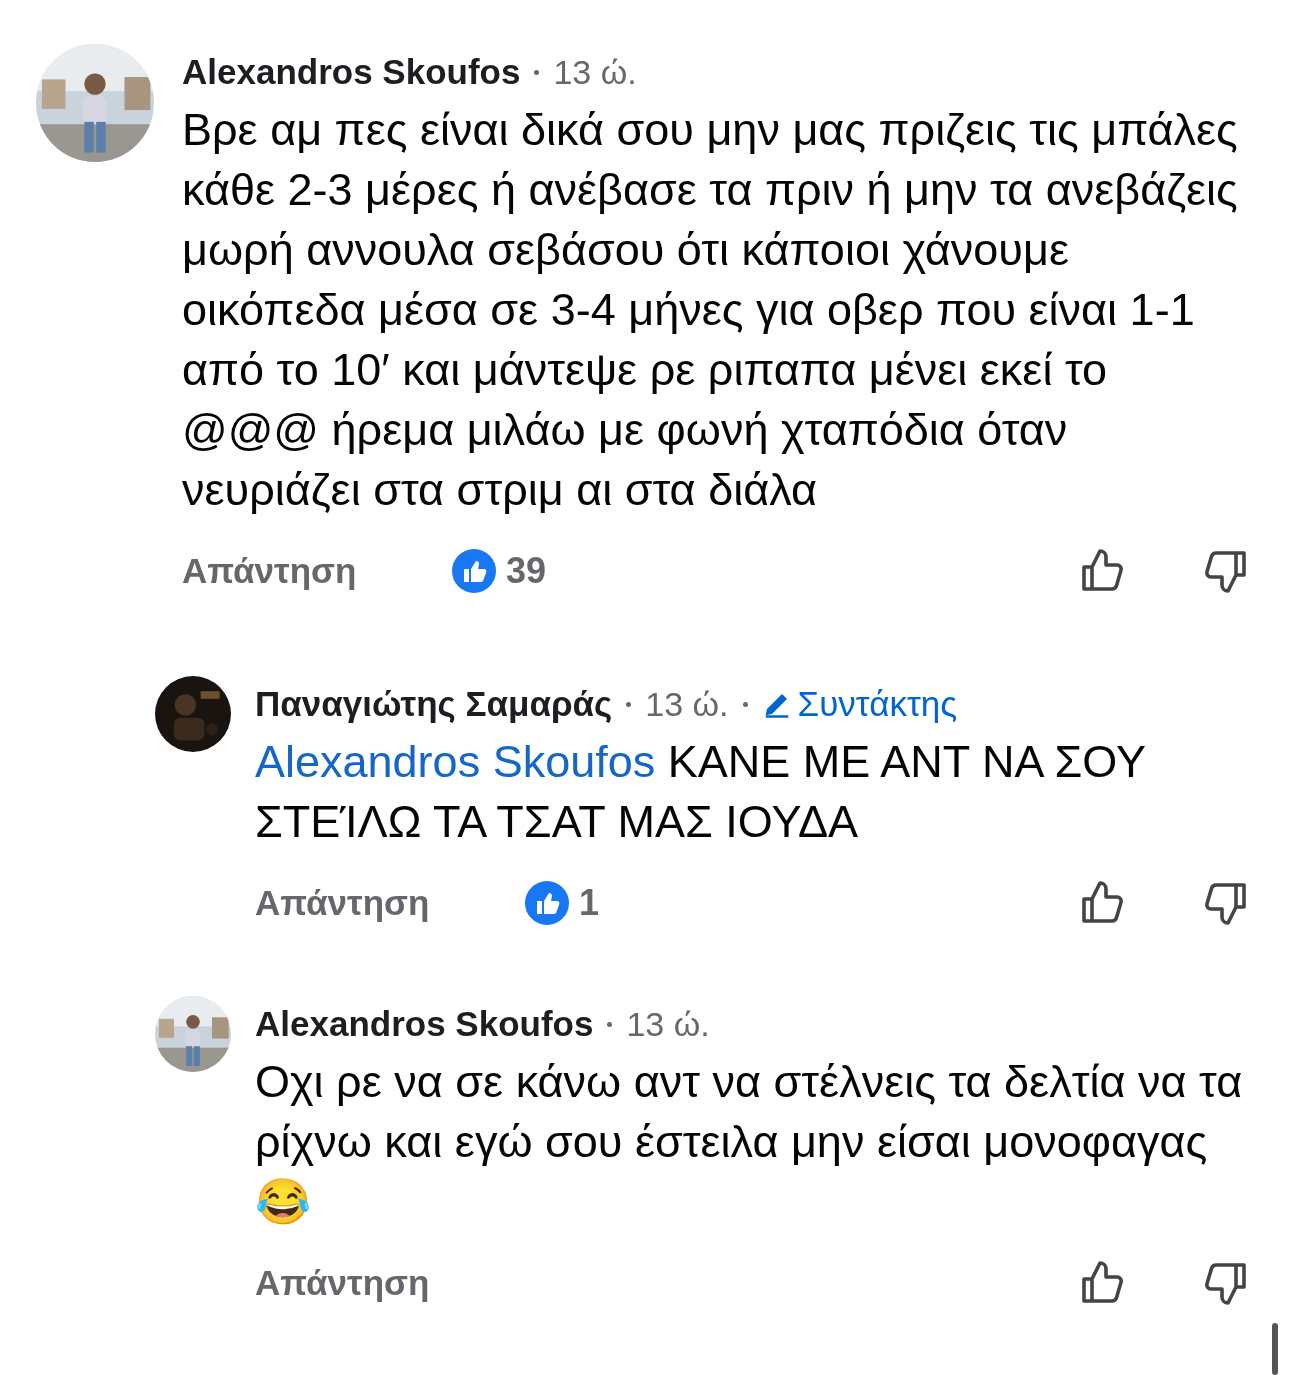  I want to click on author-name: Παναγιώτης Σαμαράς, so click(434, 704).